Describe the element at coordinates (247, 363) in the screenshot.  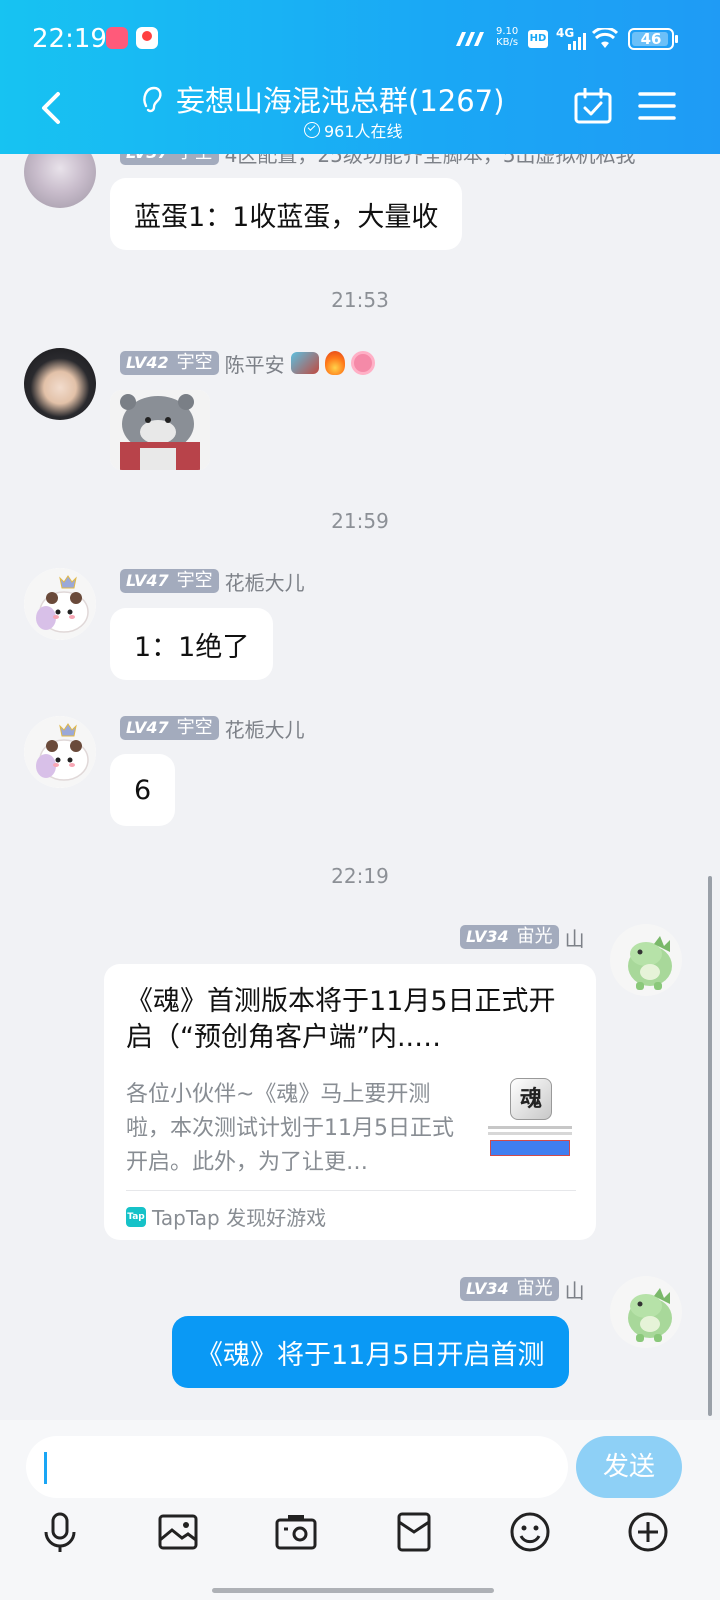
I see `message-meta: LV42 宇空 陈平安` at that location.